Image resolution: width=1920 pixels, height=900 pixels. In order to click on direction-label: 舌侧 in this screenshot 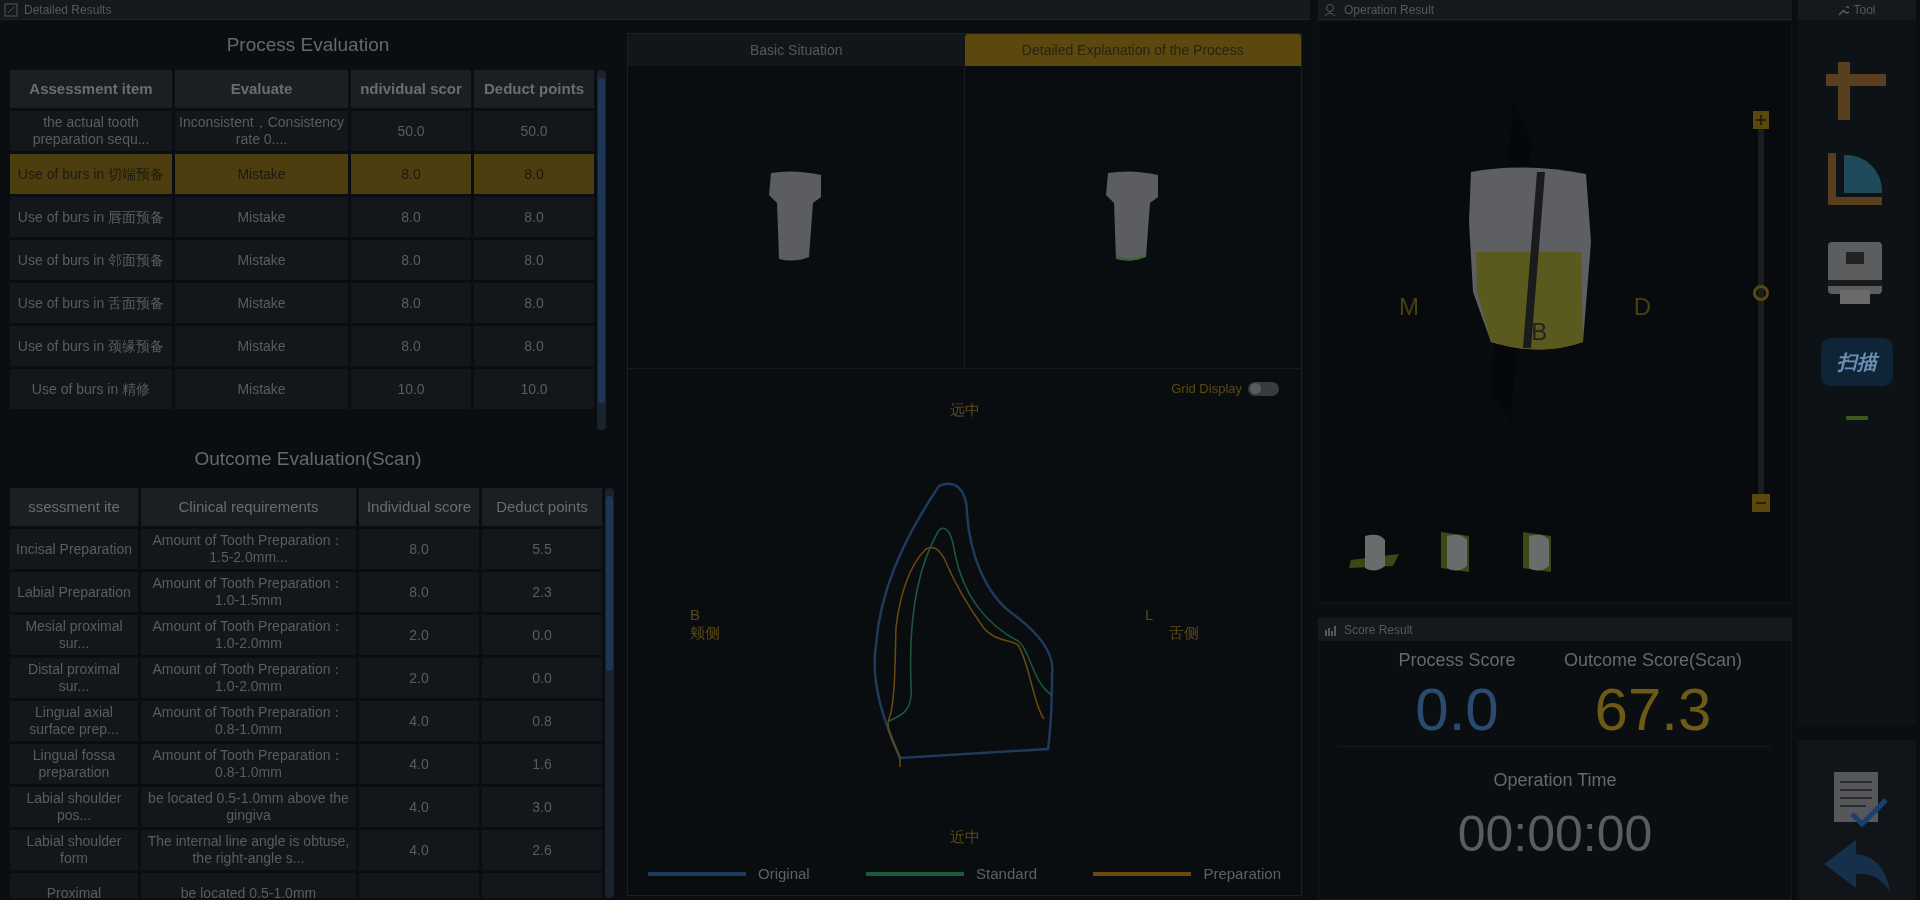, I will do `click(1183, 632)`.